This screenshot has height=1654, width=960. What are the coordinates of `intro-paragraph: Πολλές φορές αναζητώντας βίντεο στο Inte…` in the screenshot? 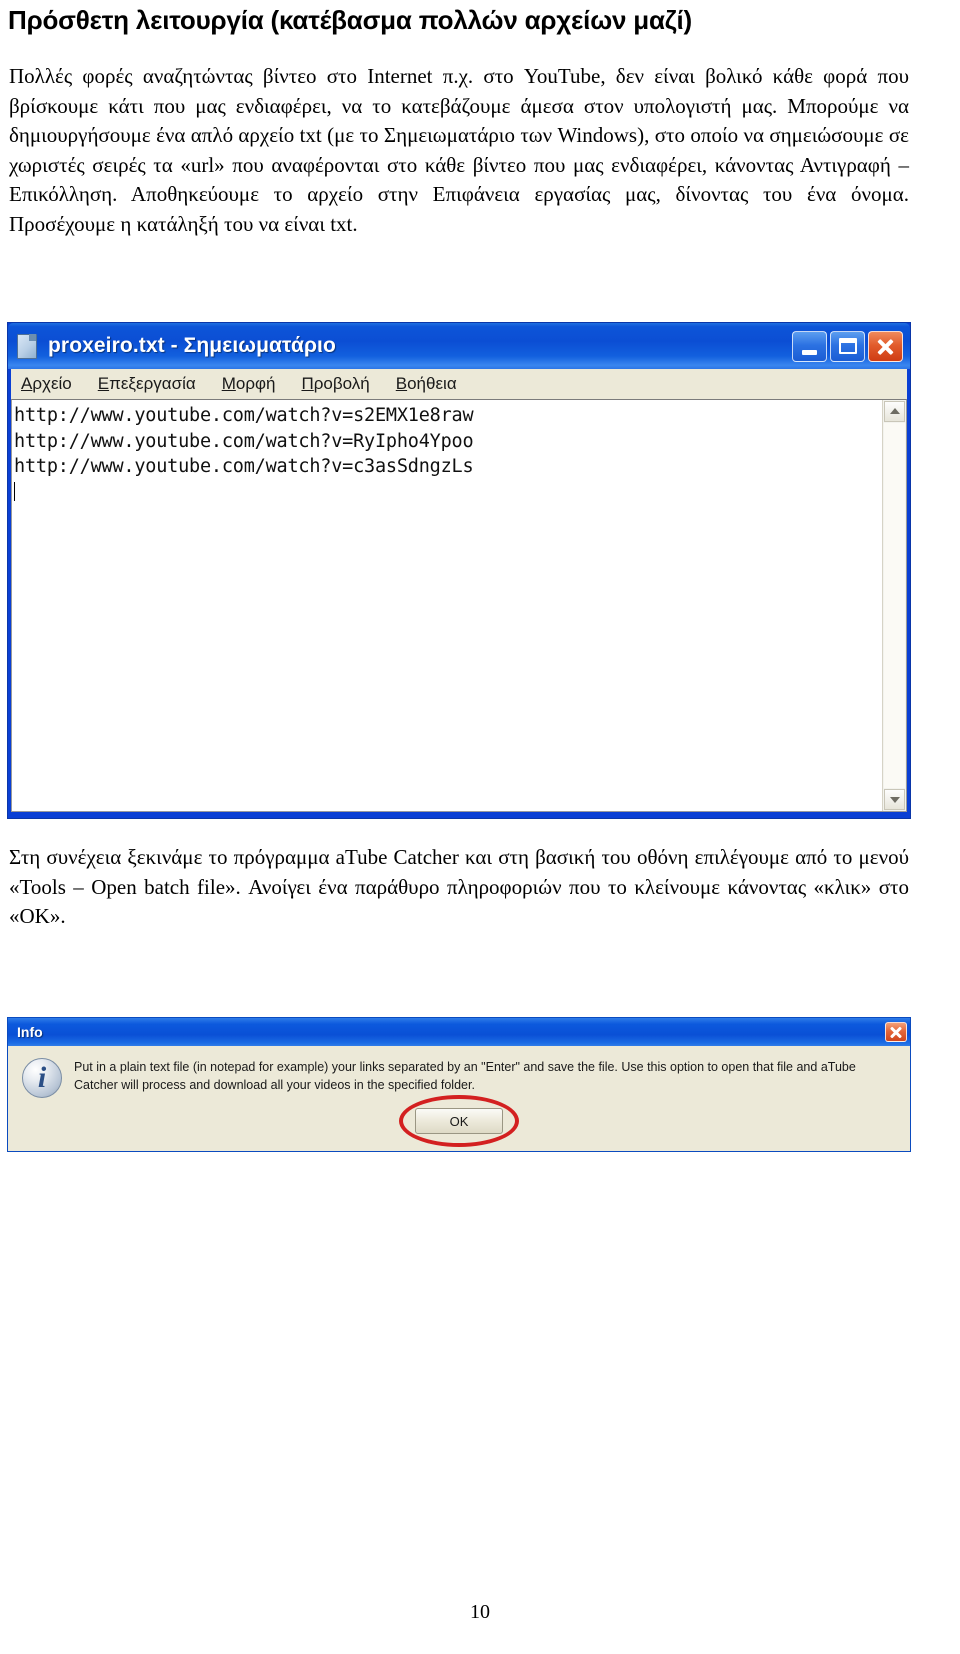 It's located at (459, 150).